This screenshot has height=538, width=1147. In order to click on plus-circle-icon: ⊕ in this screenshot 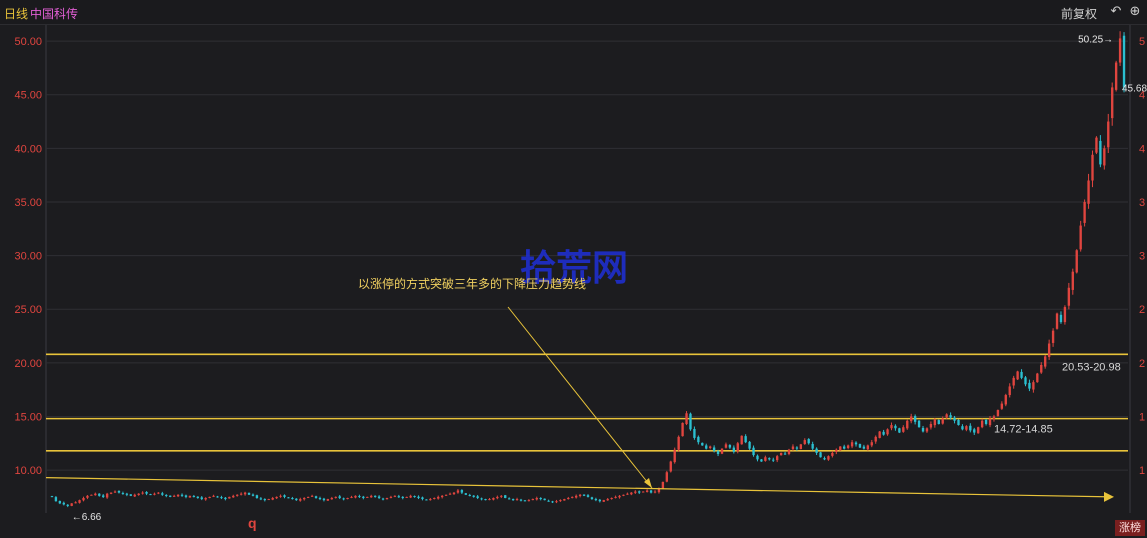, I will do `click(1135, 11)`.